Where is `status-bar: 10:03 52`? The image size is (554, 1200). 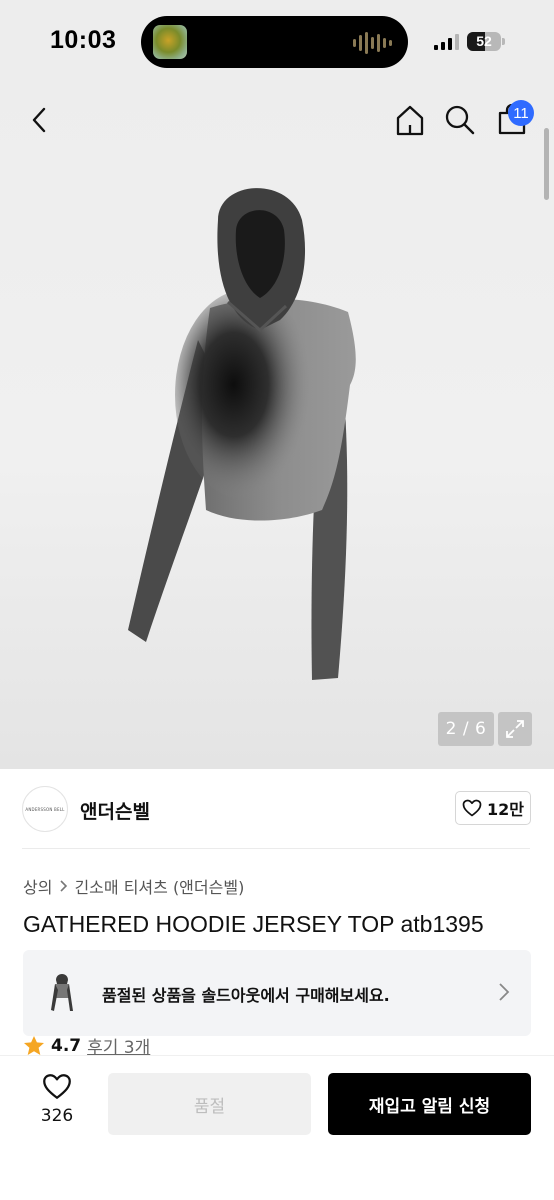 status-bar: 10:03 52 is located at coordinates (277, 40).